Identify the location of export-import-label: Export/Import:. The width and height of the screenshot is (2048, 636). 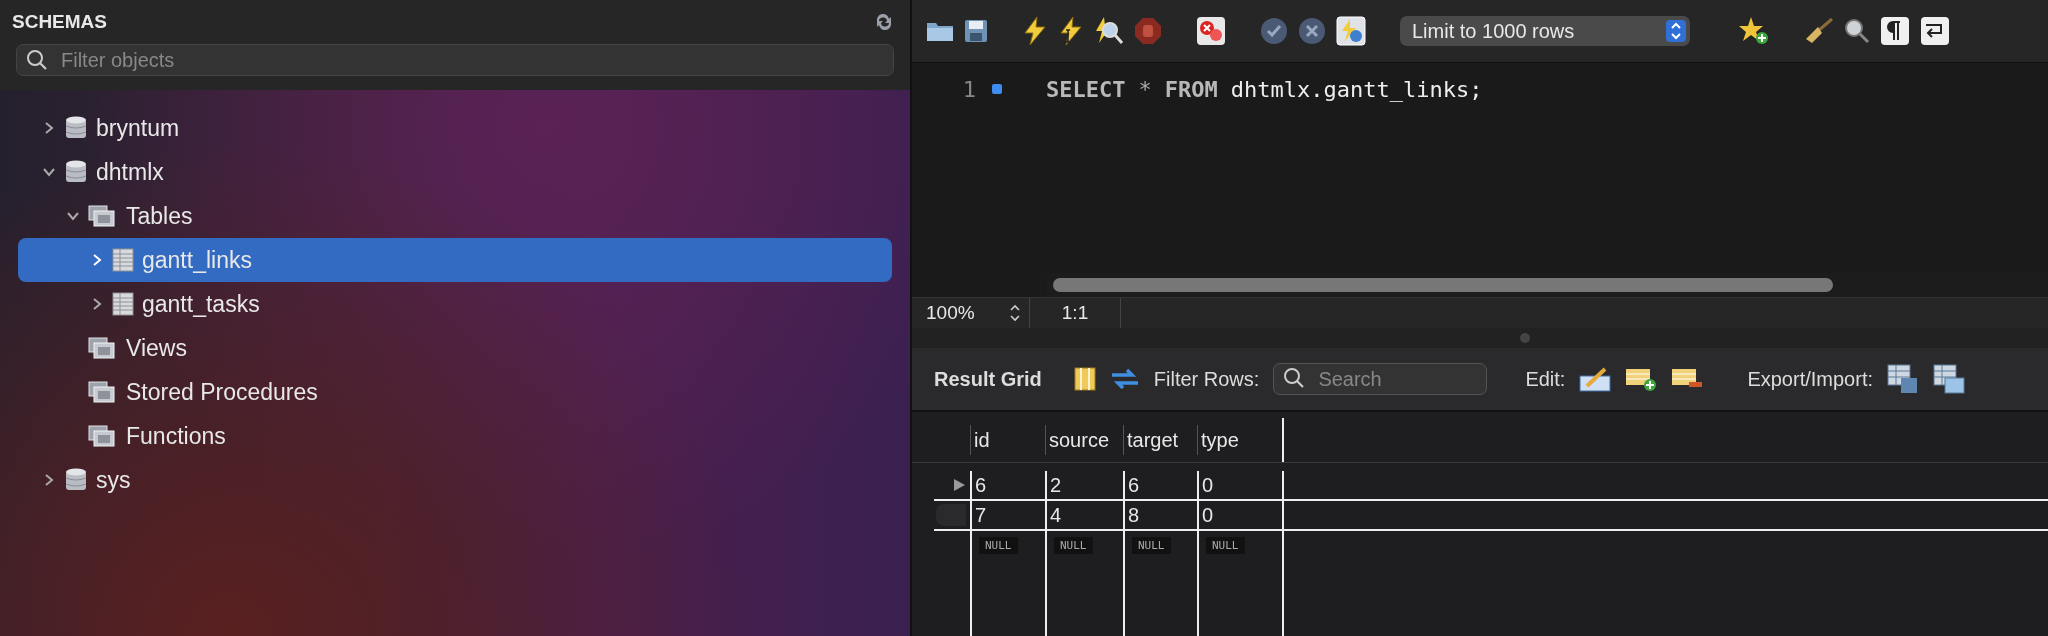
(1810, 379).